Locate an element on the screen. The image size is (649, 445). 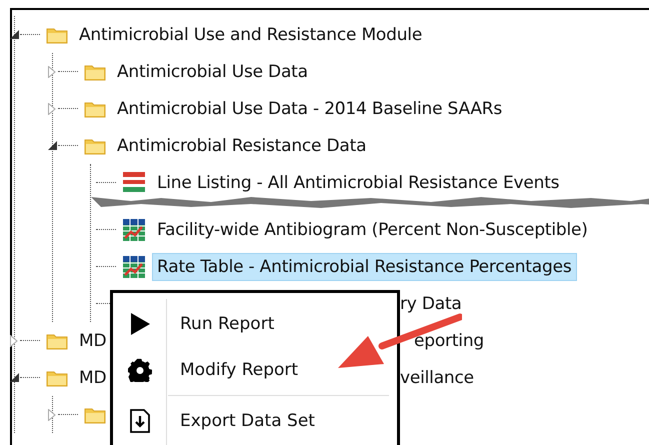
tree-item: Facility-wide Antibiogram (Percent Non-Susceptible) is located at coordinates (372, 229).